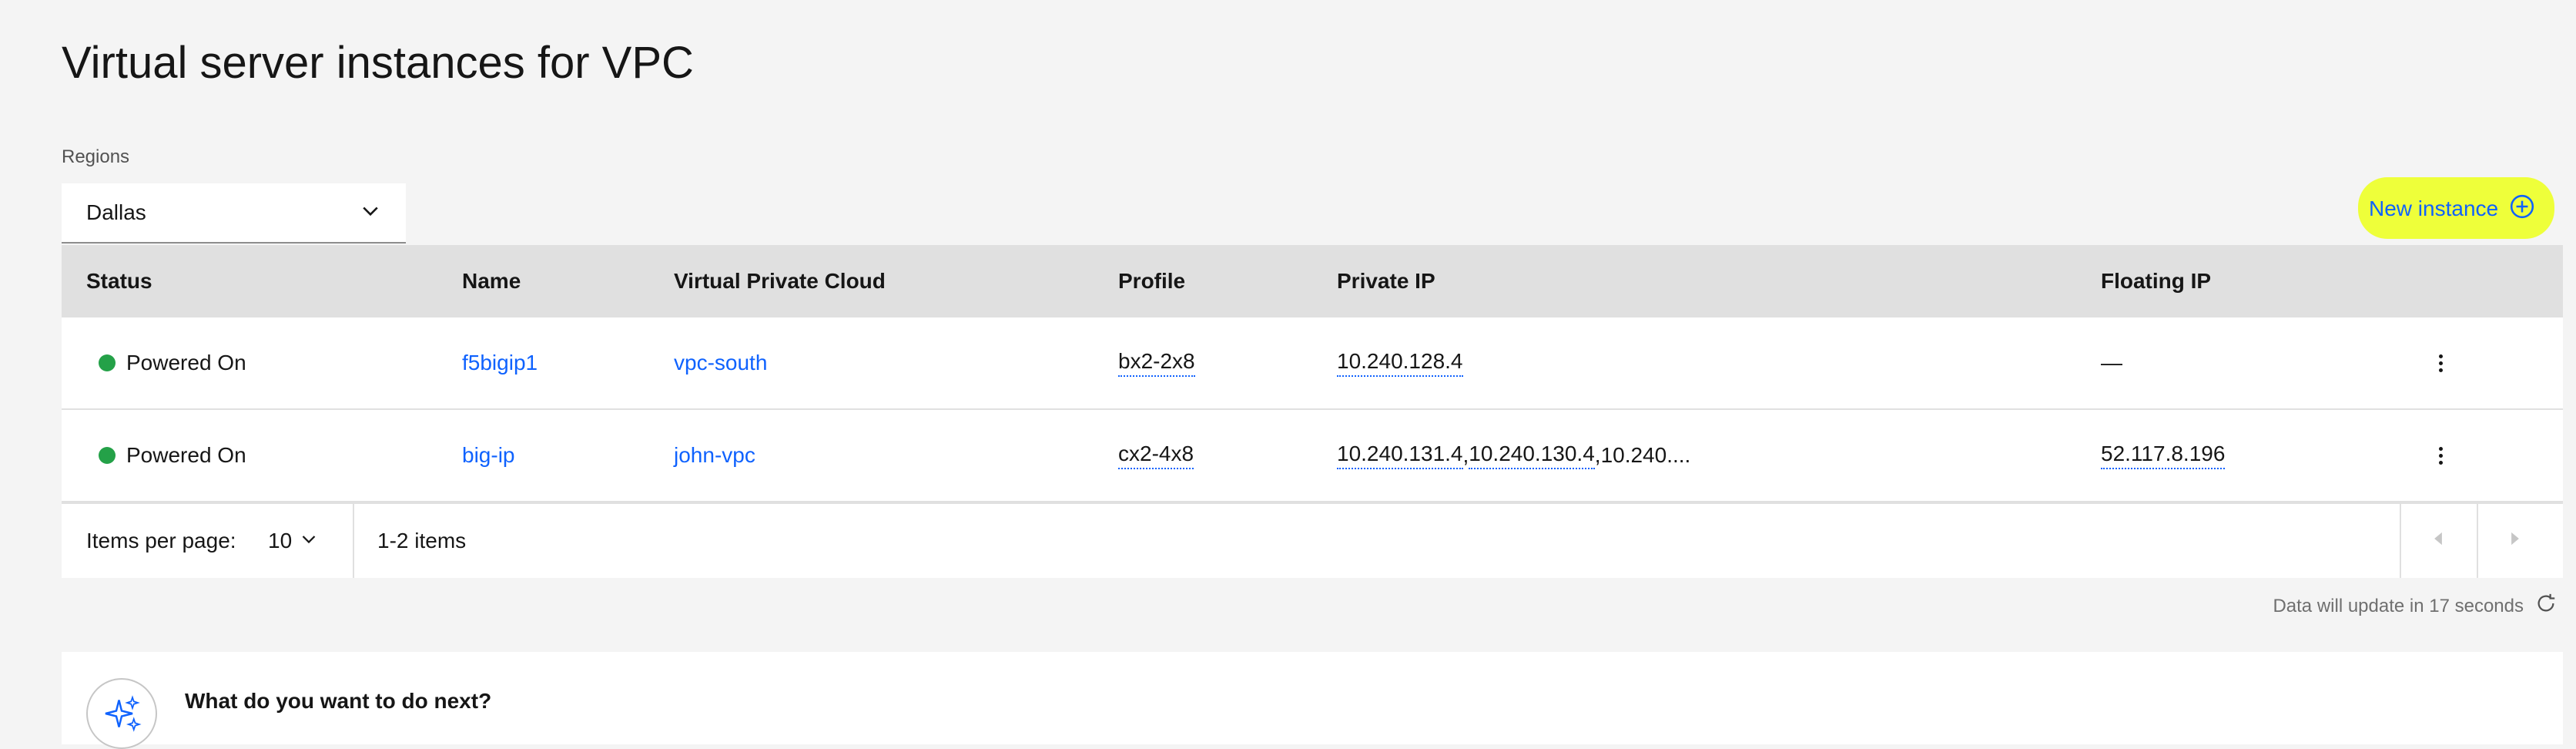  What do you see at coordinates (491, 281) in the screenshot?
I see `header-name: Name` at bounding box center [491, 281].